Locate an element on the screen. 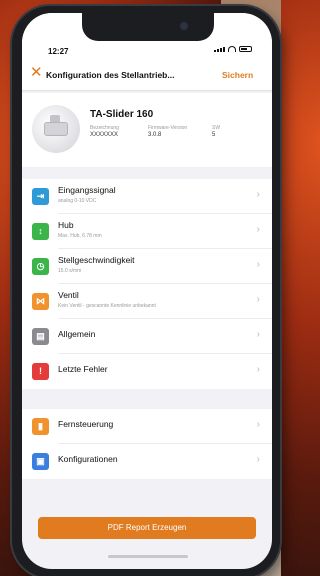  menu-item-label: Hub is located at coordinates (66, 225).